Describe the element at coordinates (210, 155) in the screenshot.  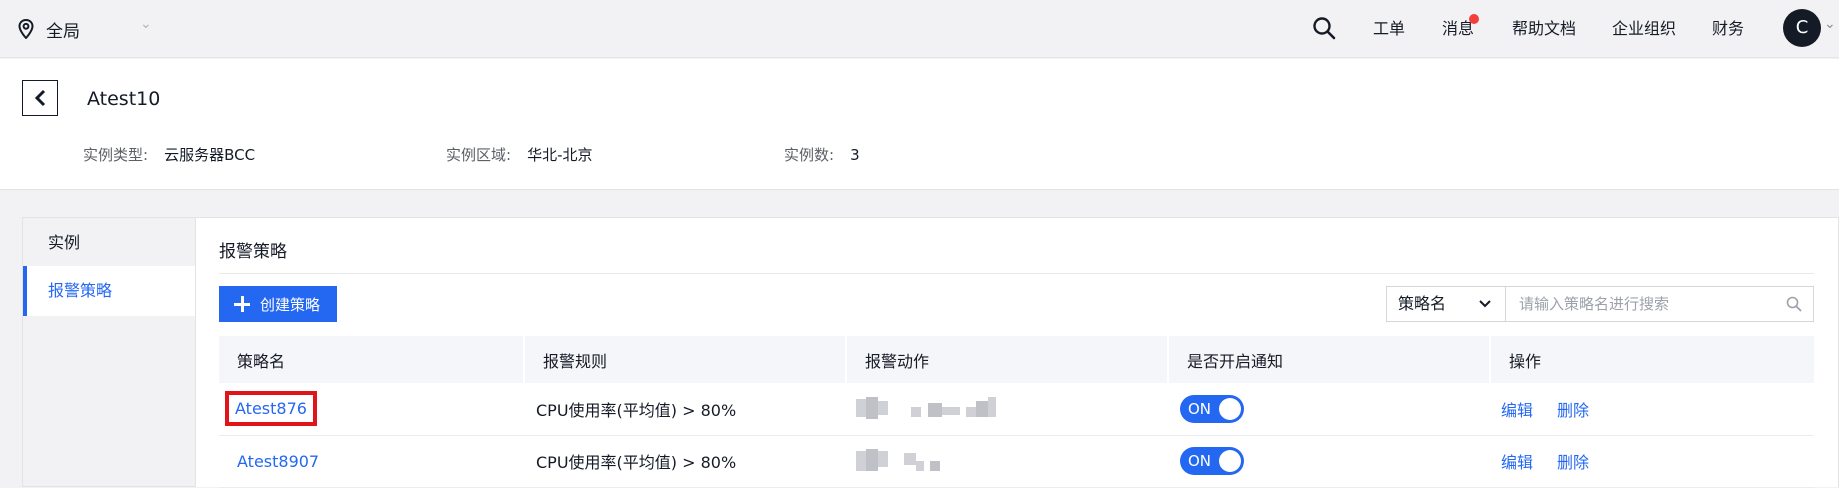
I see `meta-value: 云服务器BCC` at that location.